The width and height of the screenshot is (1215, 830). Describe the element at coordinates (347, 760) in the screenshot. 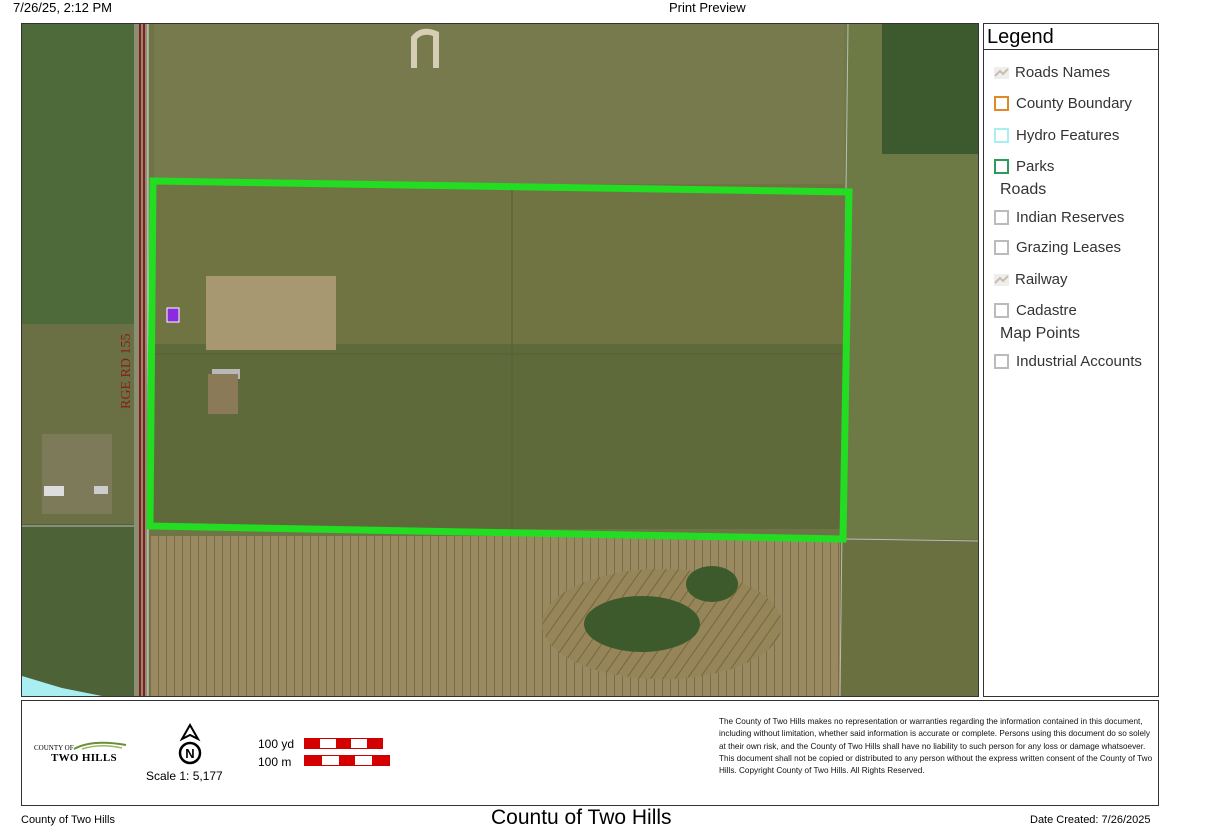

I see `scale-bar-m` at that location.